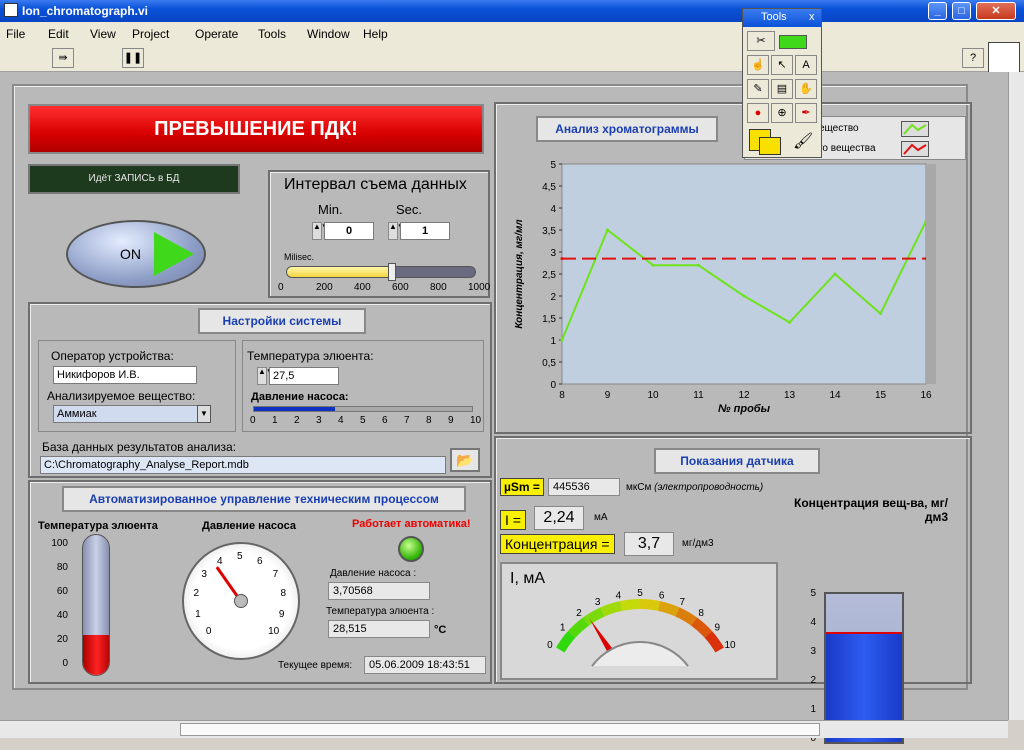 The height and width of the screenshot is (750, 1024). What do you see at coordinates (391, 272) in the screenshot?
I see `ms-slider-thumb` at bounding box center [391, 272].